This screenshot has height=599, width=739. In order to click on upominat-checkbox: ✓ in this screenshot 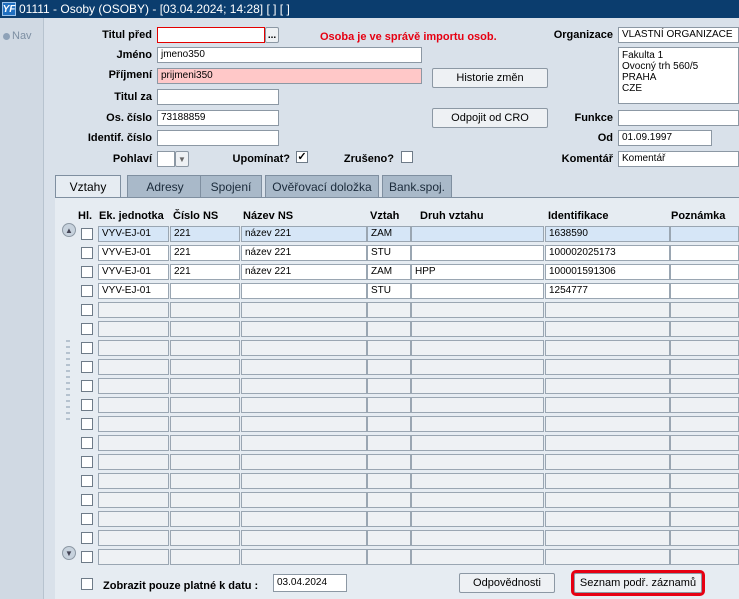, I will do `click(302, 157)`.